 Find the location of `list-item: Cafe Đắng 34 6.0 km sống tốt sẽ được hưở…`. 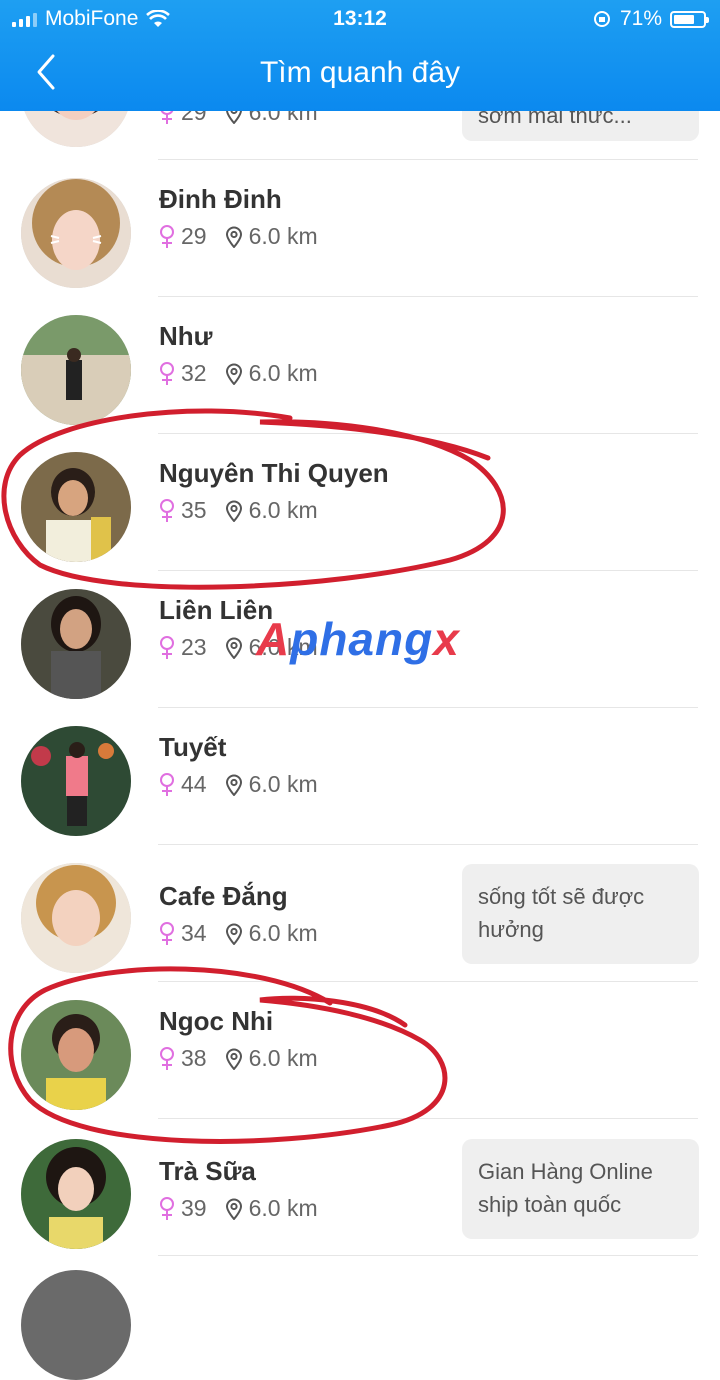

list-item: Cafe Đắng 34 6.0 km sống tốt sẽ được hưở… is located at coordinates (360, 913).